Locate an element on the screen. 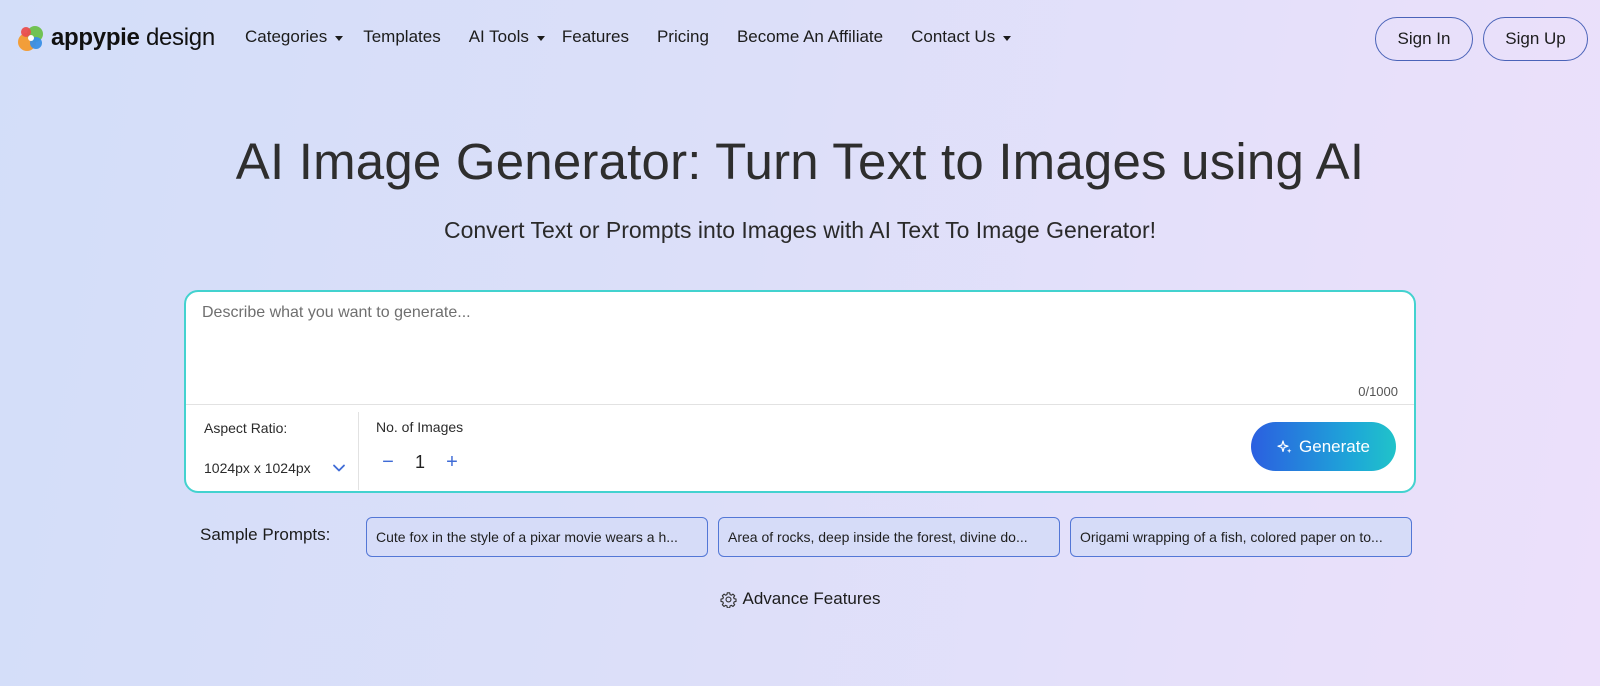 This screenshot has height=686, width=1600. sample-prompts-label: Sample Prompts: is located at coordinates (265, 534).